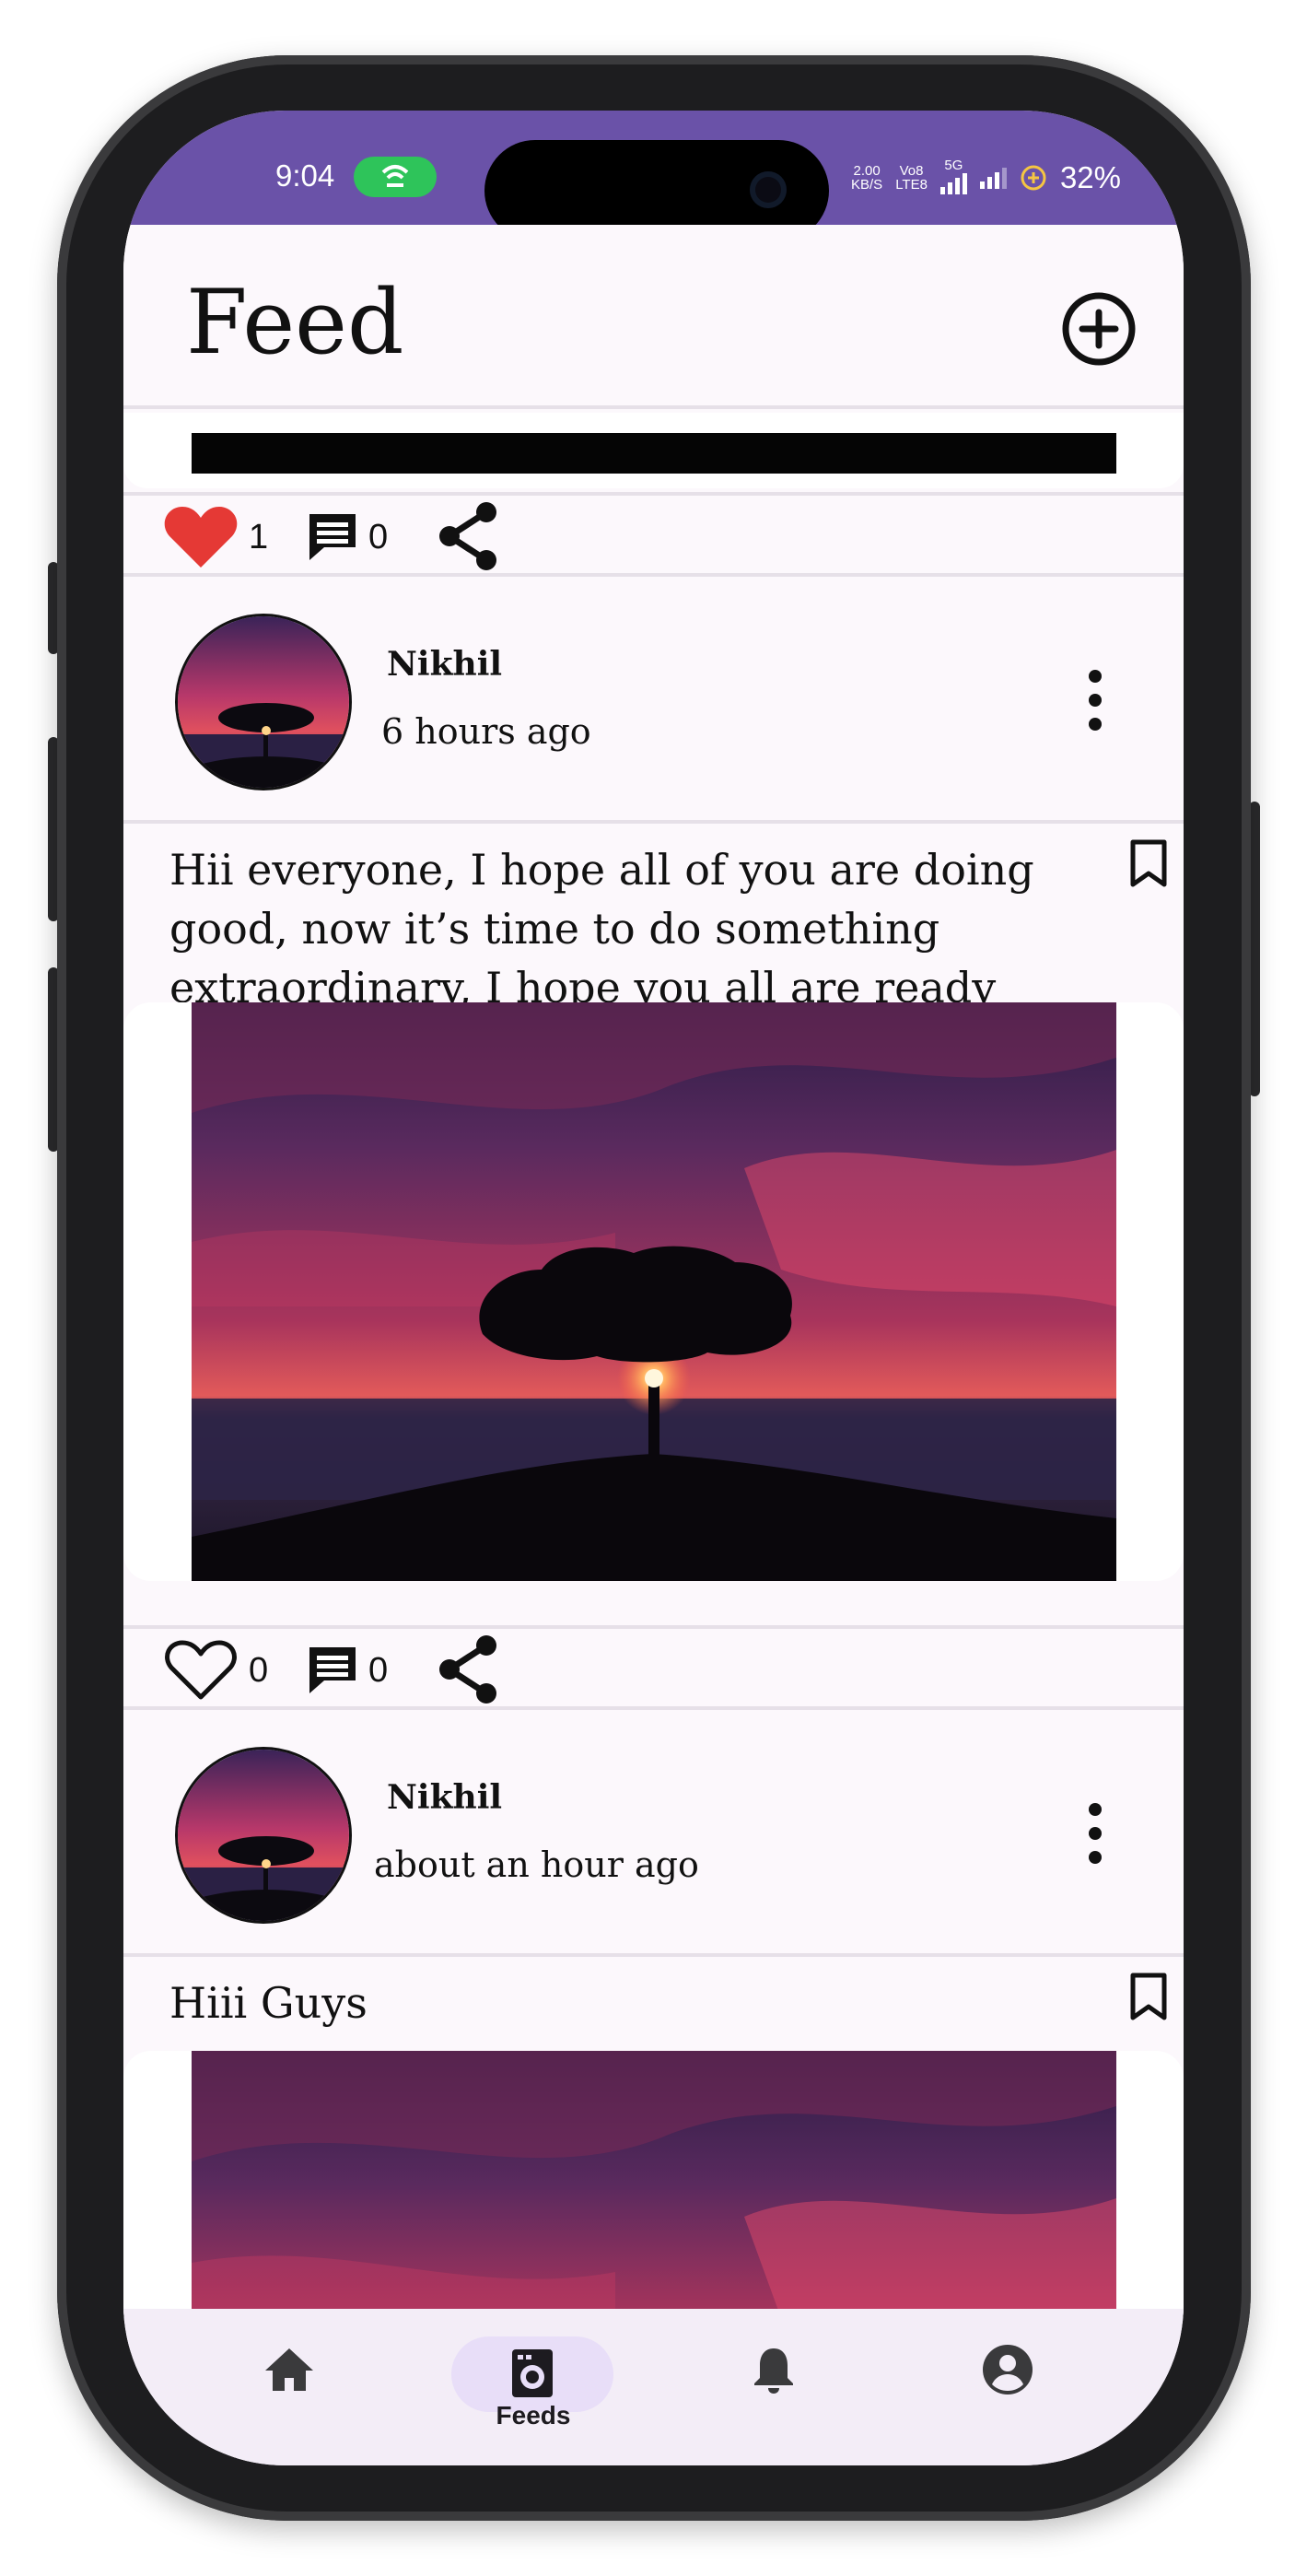  I want to click on add-post-button, so click(1099, 329).